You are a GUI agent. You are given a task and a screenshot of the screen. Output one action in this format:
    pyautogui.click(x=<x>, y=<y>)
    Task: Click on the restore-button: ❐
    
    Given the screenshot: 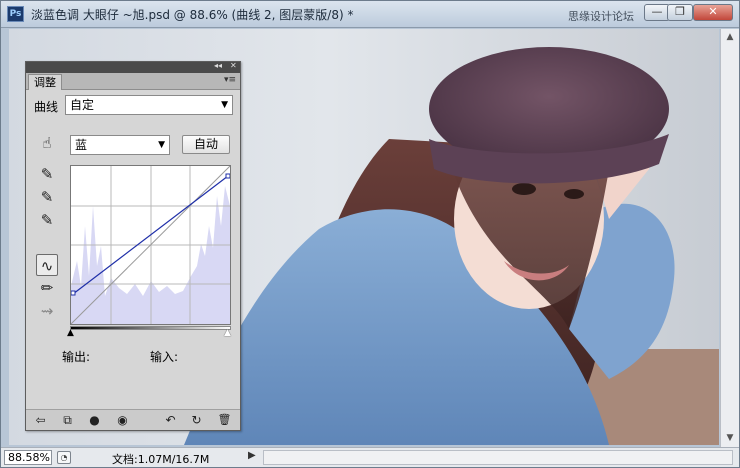 What is the action you would take?
    pyautogui.click(x=680, y=12)
    